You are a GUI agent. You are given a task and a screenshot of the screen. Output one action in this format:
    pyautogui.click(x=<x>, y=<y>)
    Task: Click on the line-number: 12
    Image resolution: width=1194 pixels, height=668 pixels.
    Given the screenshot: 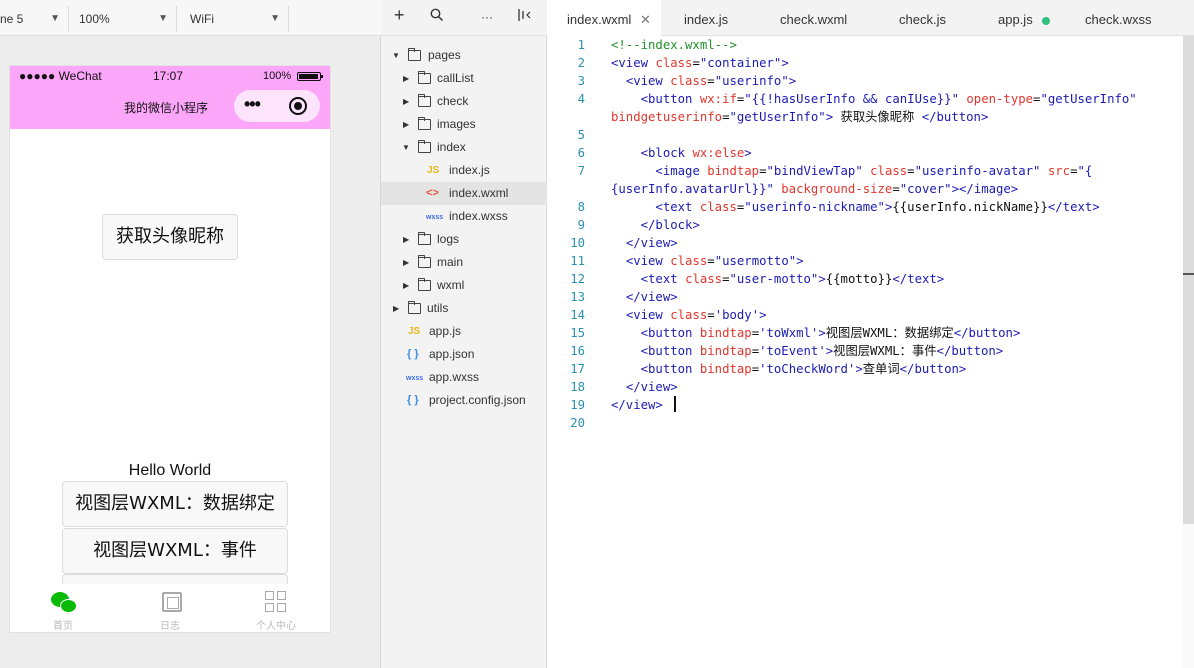 What is the action you would take?
    pyautogui.click(x=577, y=279)
    